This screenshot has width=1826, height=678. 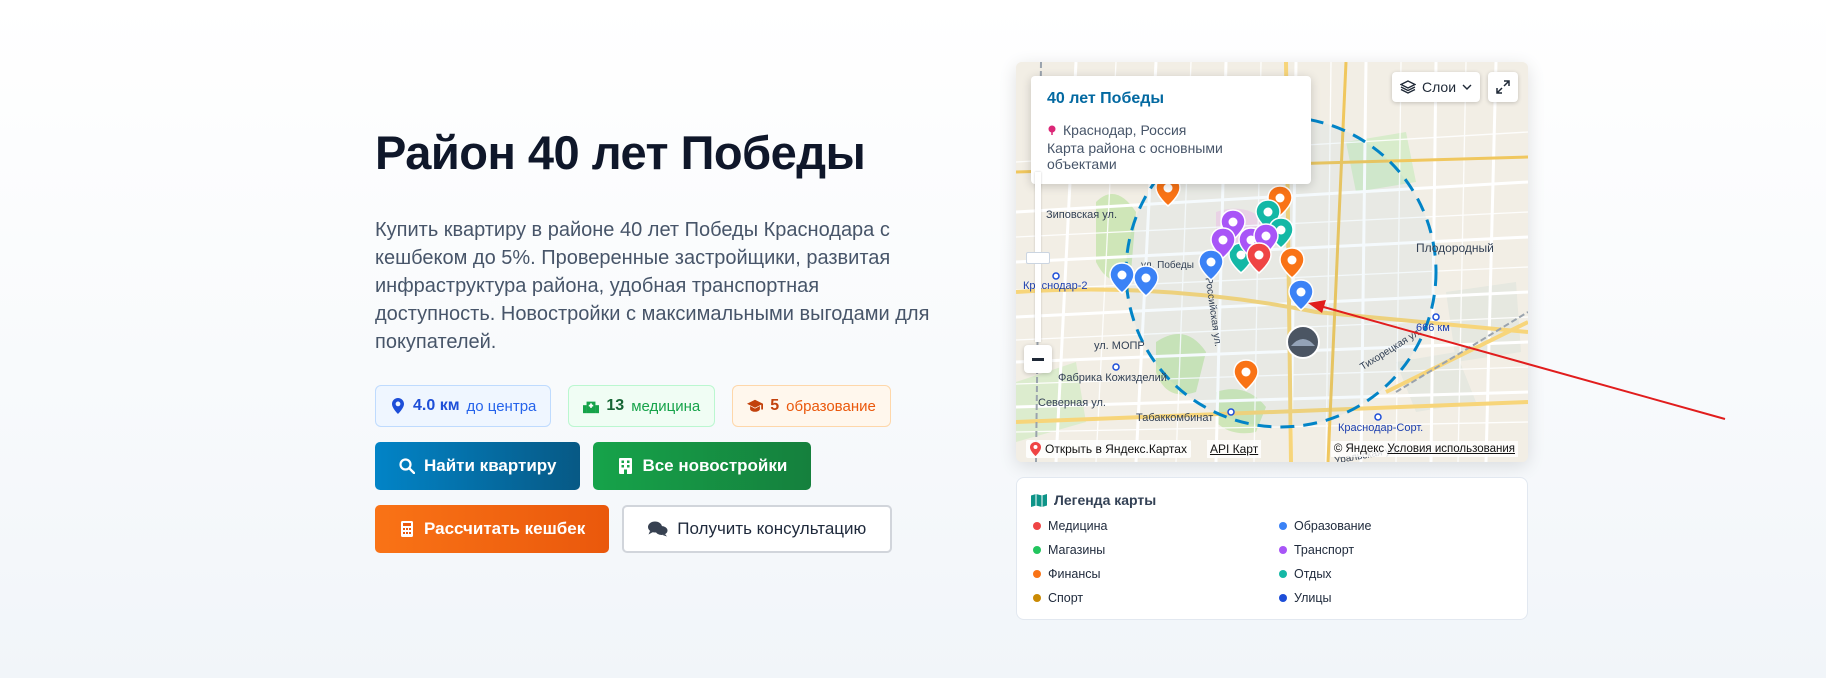 I want to click on popup-location: Краснодар, Россия, so click(x=1171, y=130).